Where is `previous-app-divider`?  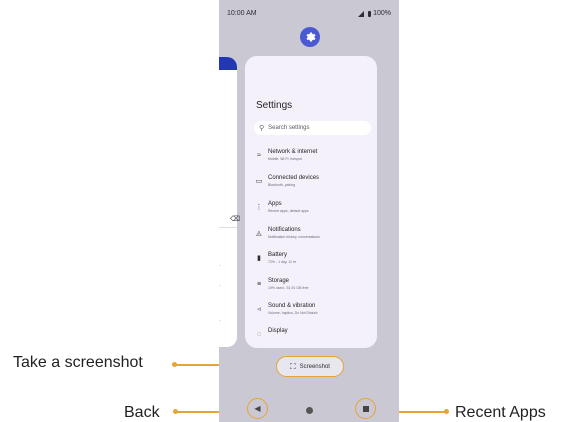 previous-app-divider is located at coordinates (228, 227).